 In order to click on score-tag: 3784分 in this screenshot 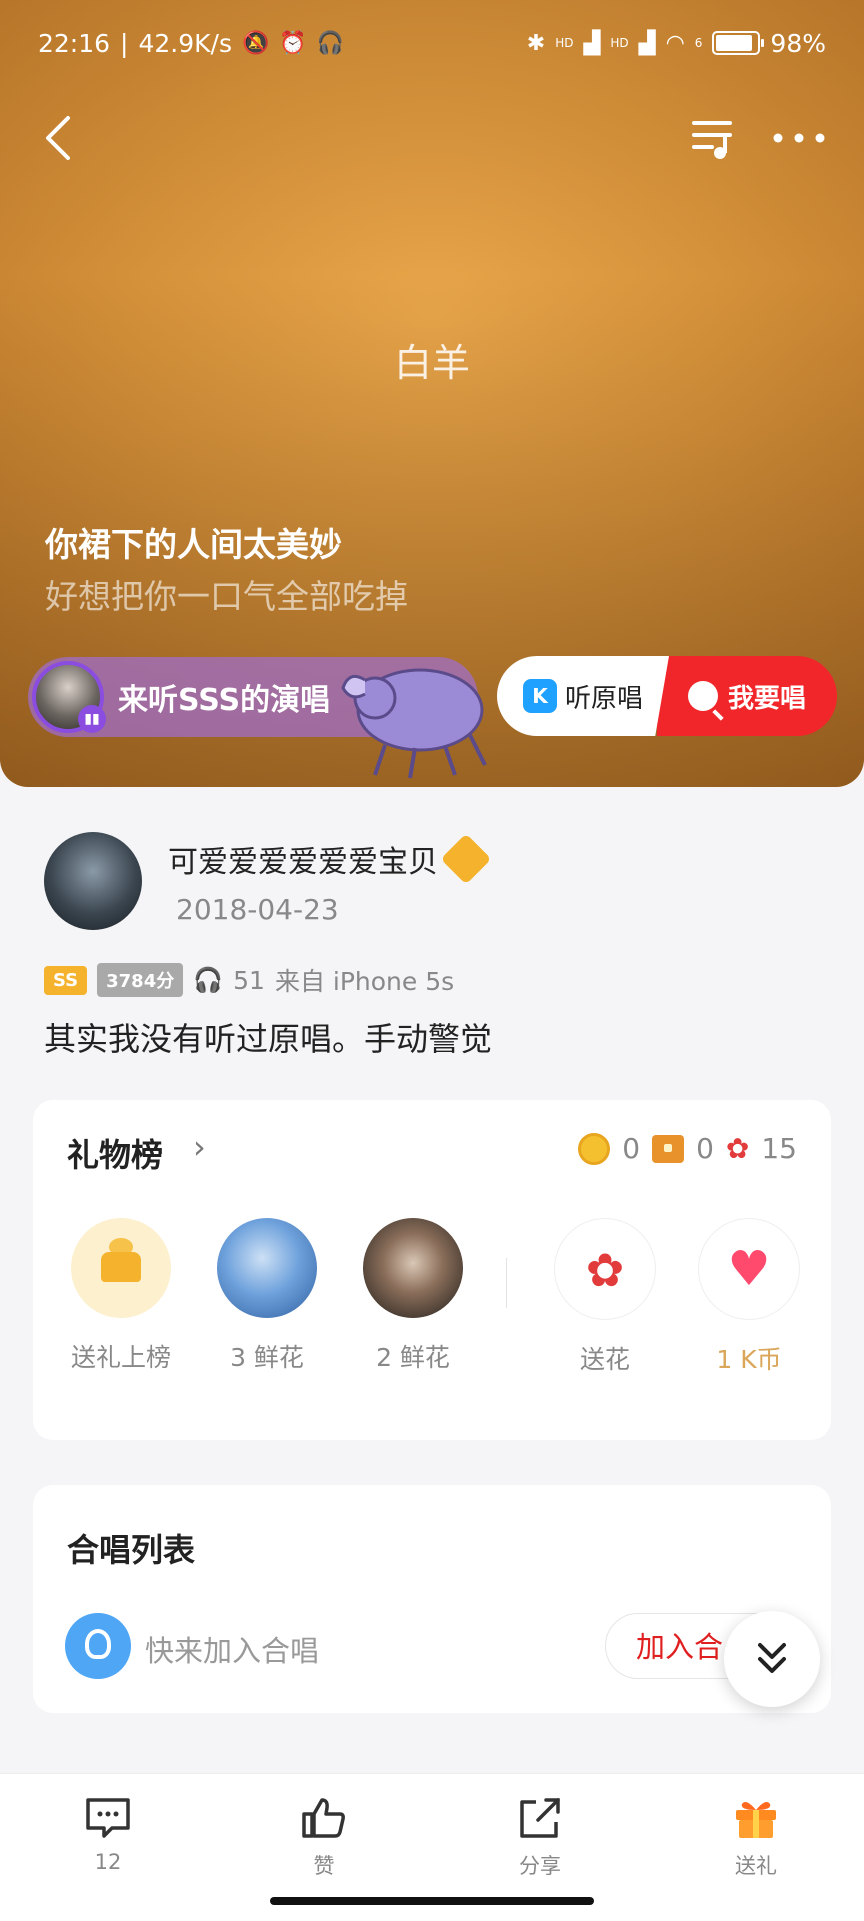, I will do `click(140, 980)`.